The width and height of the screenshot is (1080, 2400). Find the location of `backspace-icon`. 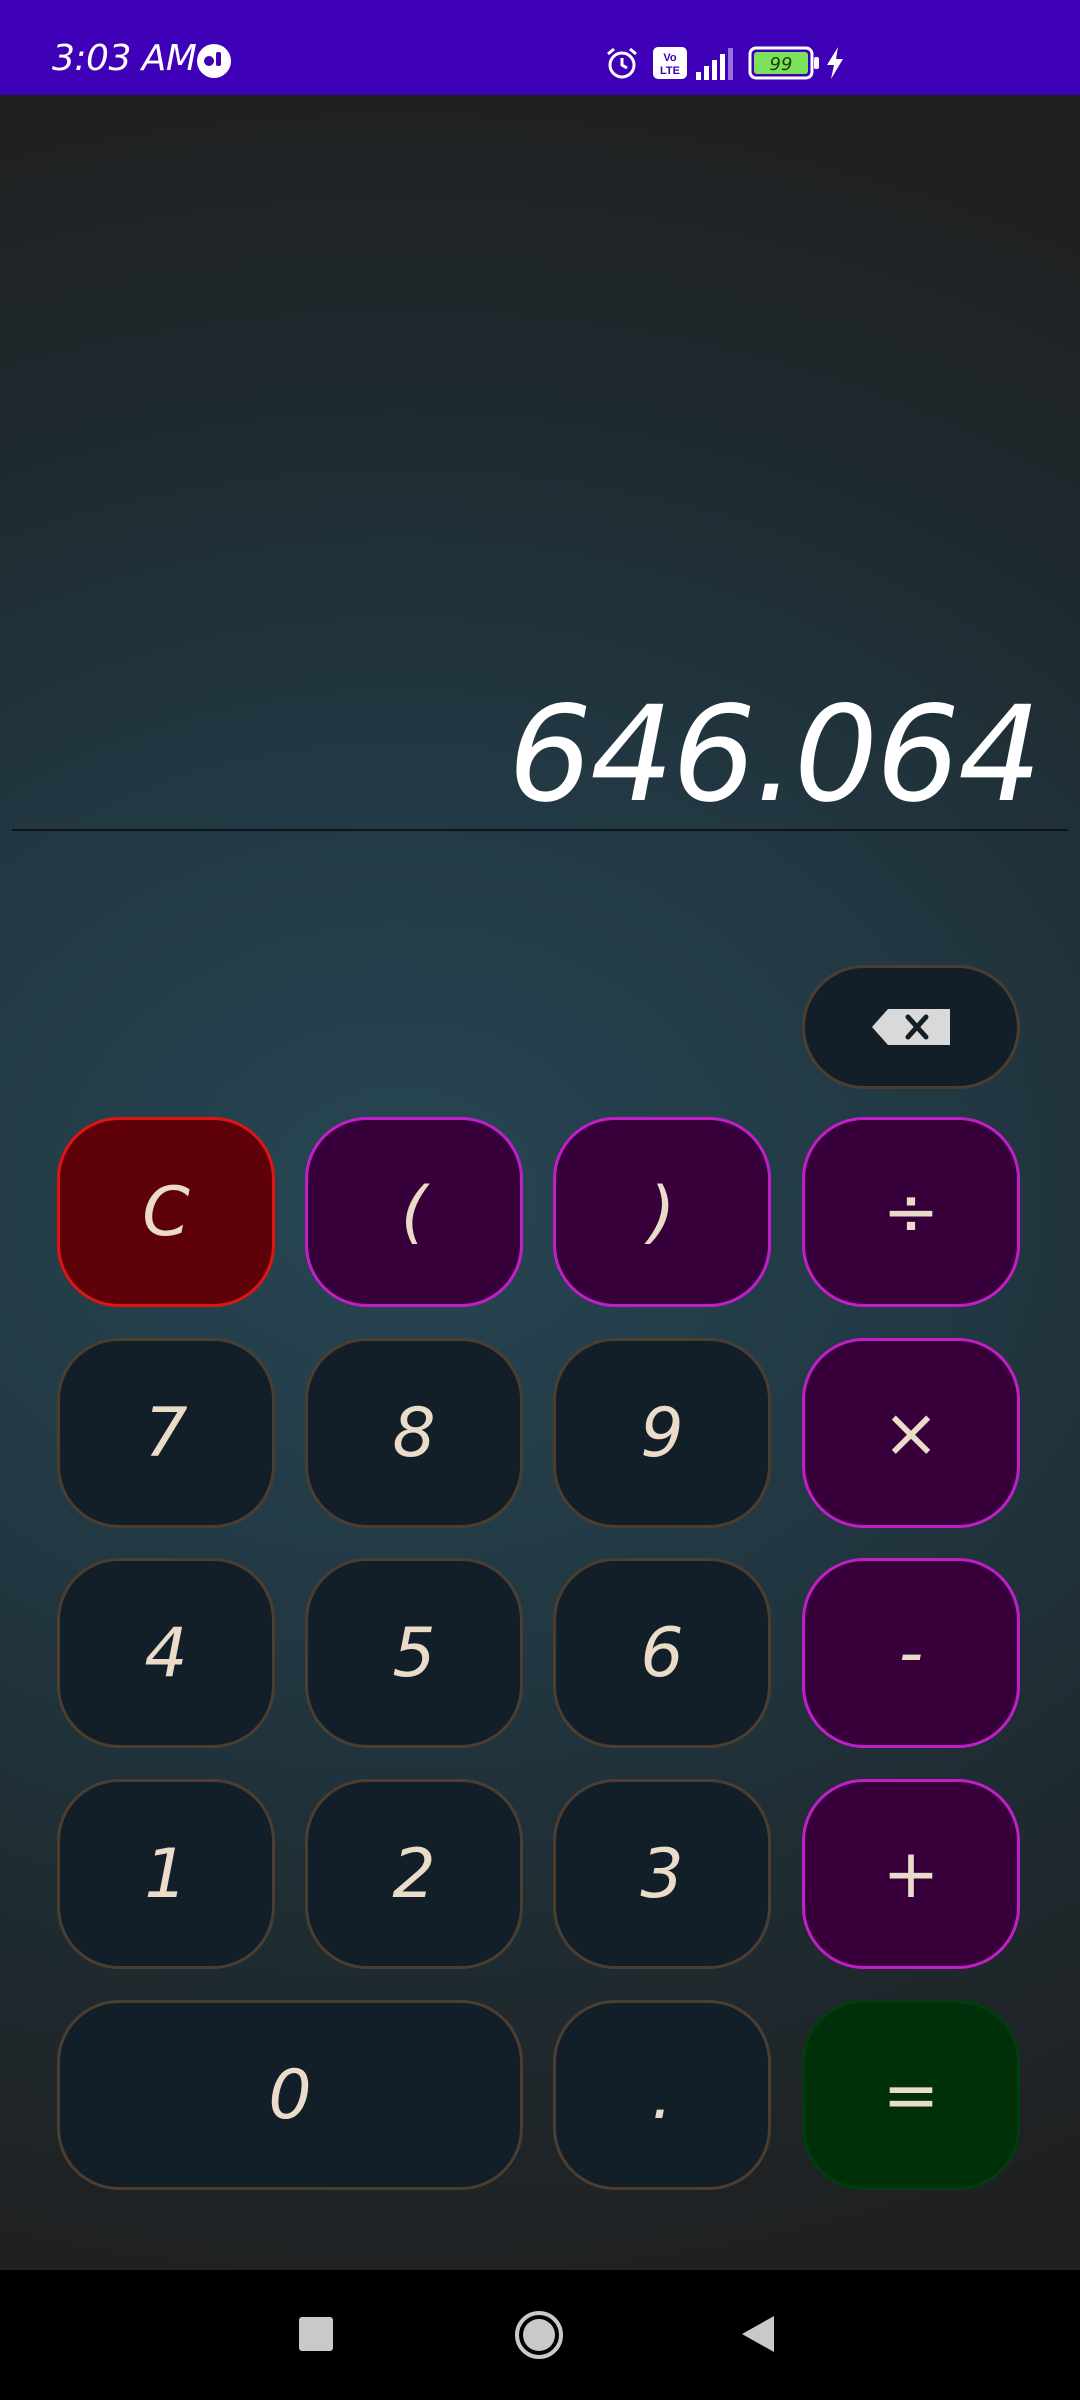

backspace-icon is located at coordinates (911, 1027).